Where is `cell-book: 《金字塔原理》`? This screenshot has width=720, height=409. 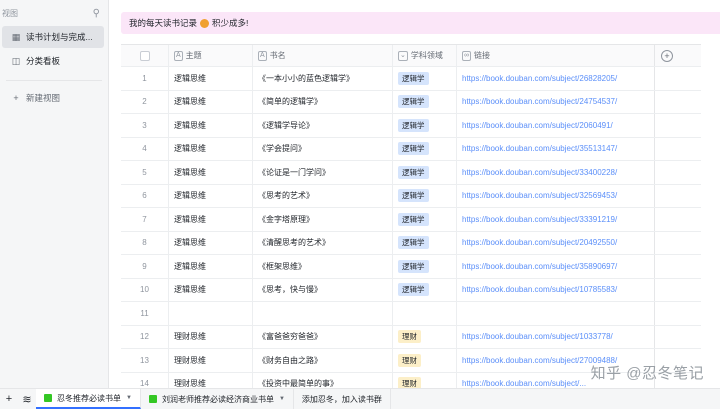 cell-book: 《金字塔原理》 is located at coordinates (323, 219).